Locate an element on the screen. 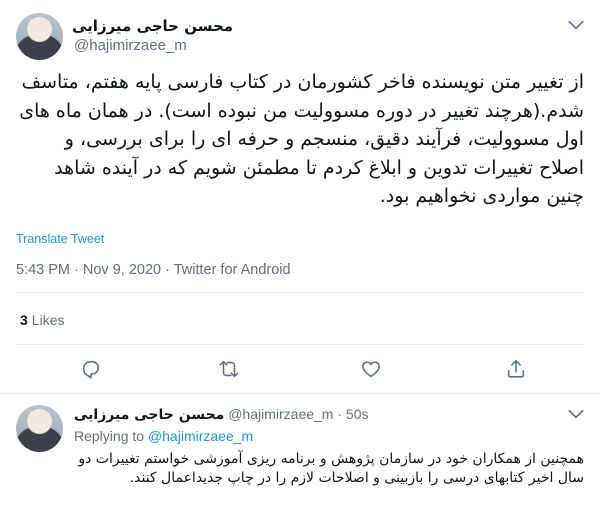  likes-count: 3 is located at coordinates (24, 320).